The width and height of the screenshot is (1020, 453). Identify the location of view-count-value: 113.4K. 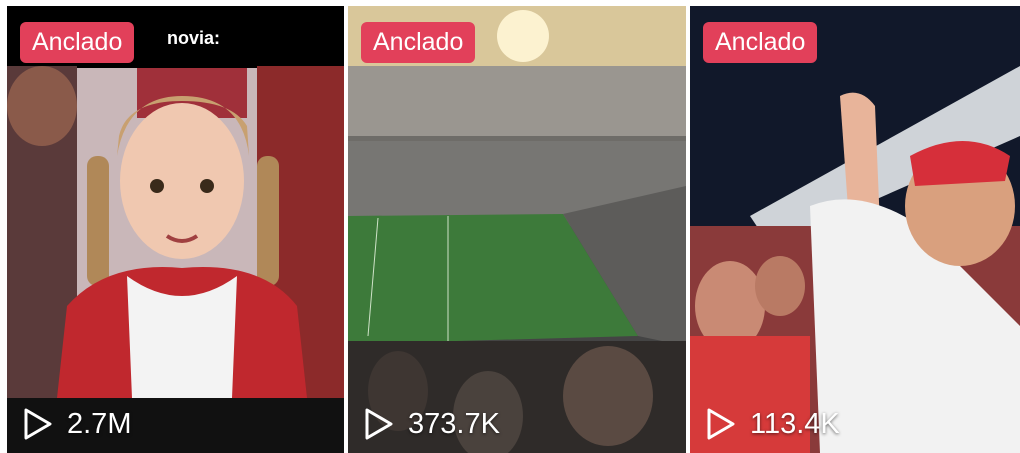
(795, 423).